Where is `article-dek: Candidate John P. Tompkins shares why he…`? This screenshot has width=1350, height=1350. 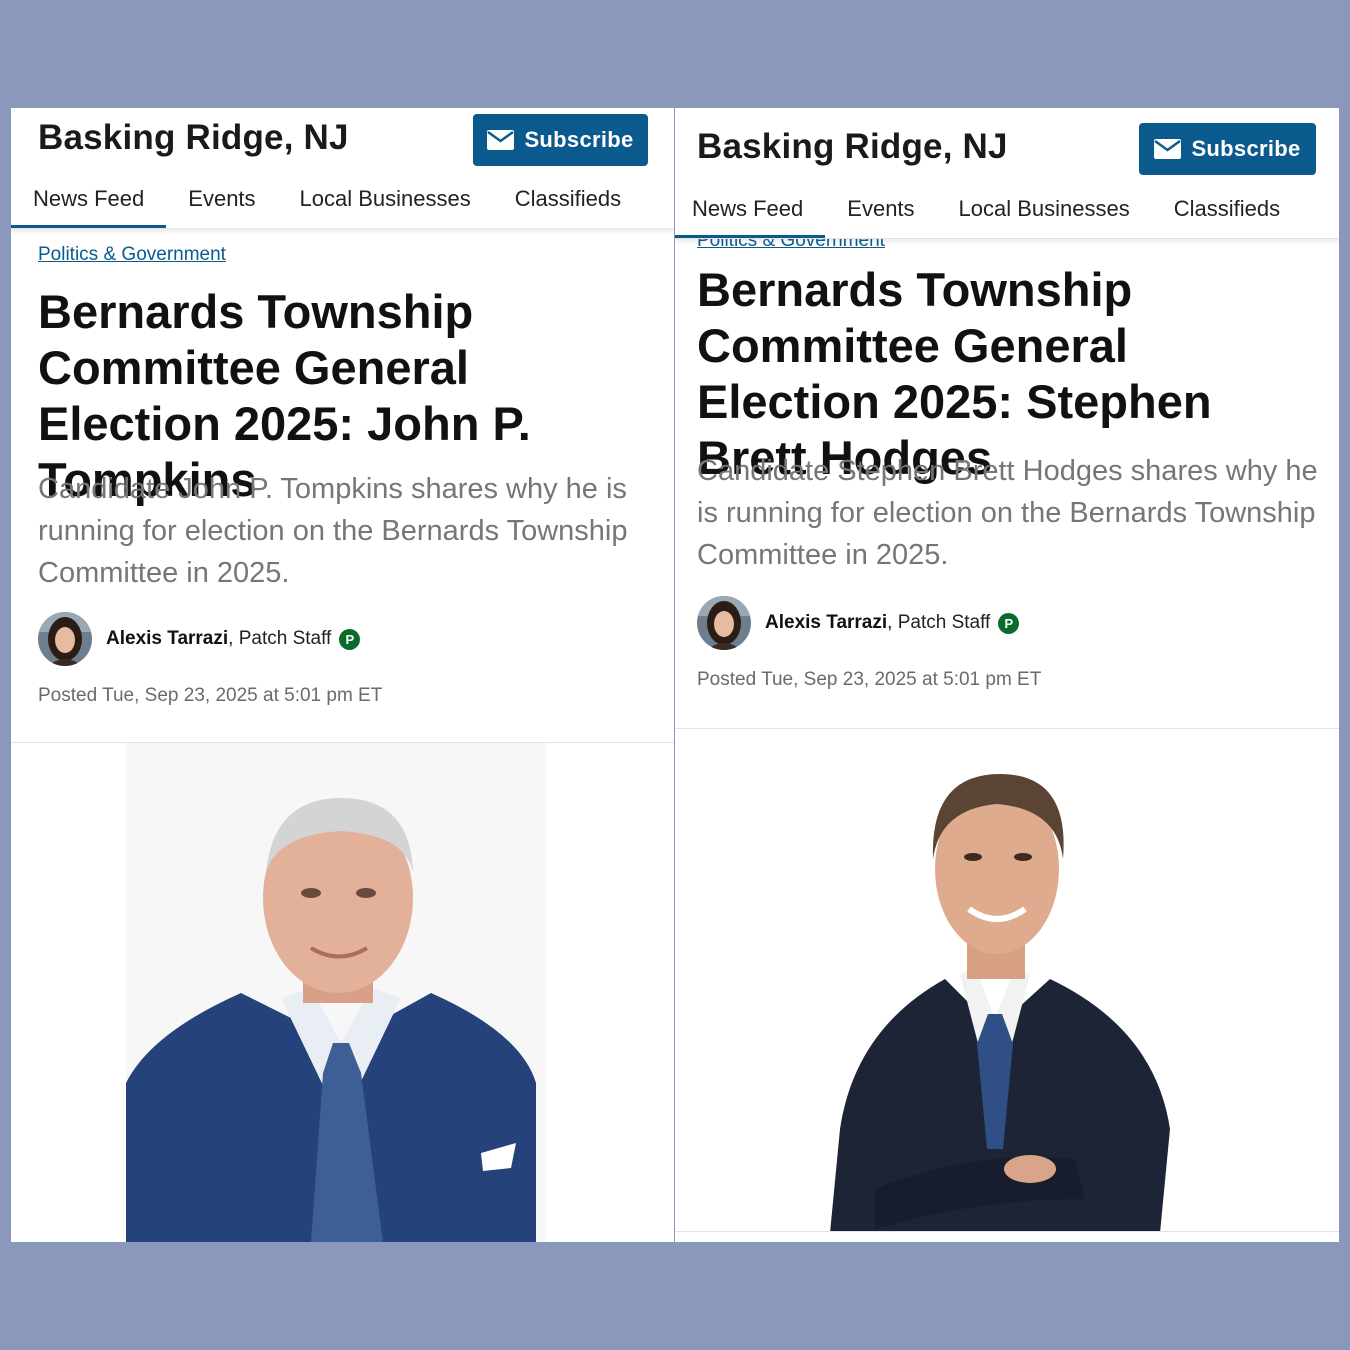
article-dek: Candidate John P. Tompkins shares why he… is located at coordinates (333, 531).